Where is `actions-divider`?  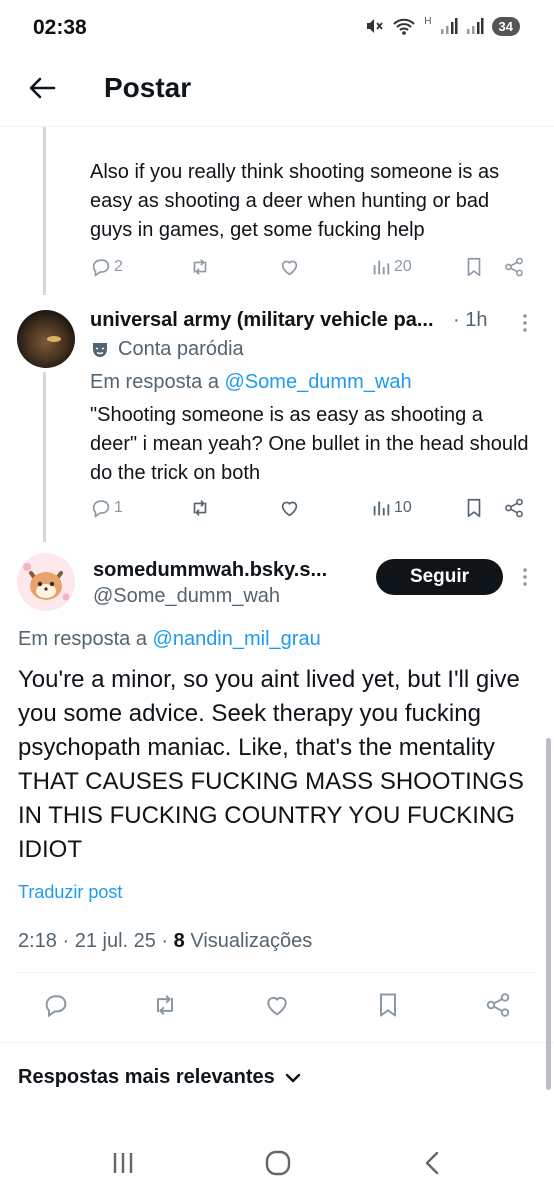
actions-divider is located at coordinates (277, 1042).